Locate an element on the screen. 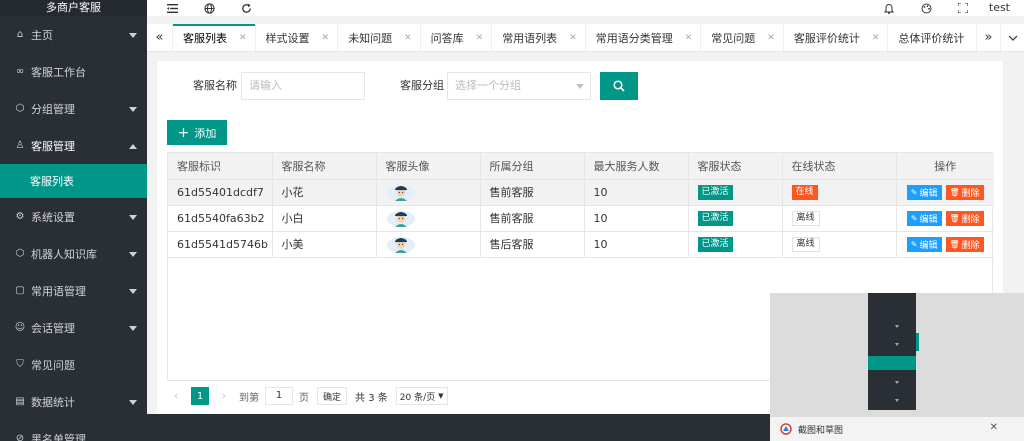  sidebar-item-label: 系统设置 is located at coordinates (53, 217).